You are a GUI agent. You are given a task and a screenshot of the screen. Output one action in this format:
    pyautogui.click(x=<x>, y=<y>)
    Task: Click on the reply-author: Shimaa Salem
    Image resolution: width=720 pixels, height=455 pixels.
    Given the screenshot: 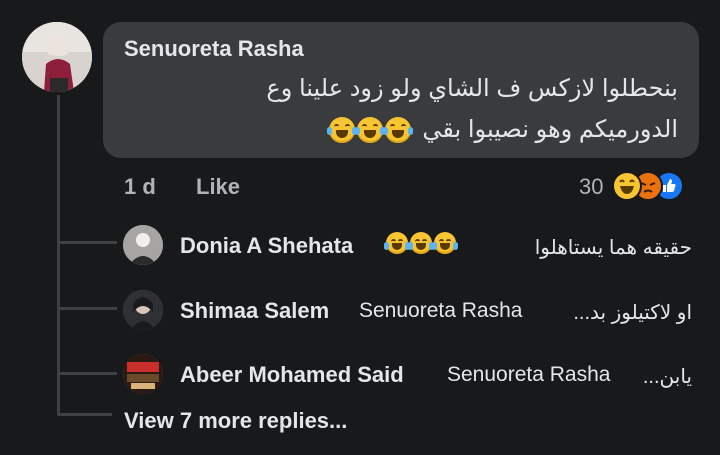 What is the action you would take?
    pyautogui.click(x=254, y=311)
    